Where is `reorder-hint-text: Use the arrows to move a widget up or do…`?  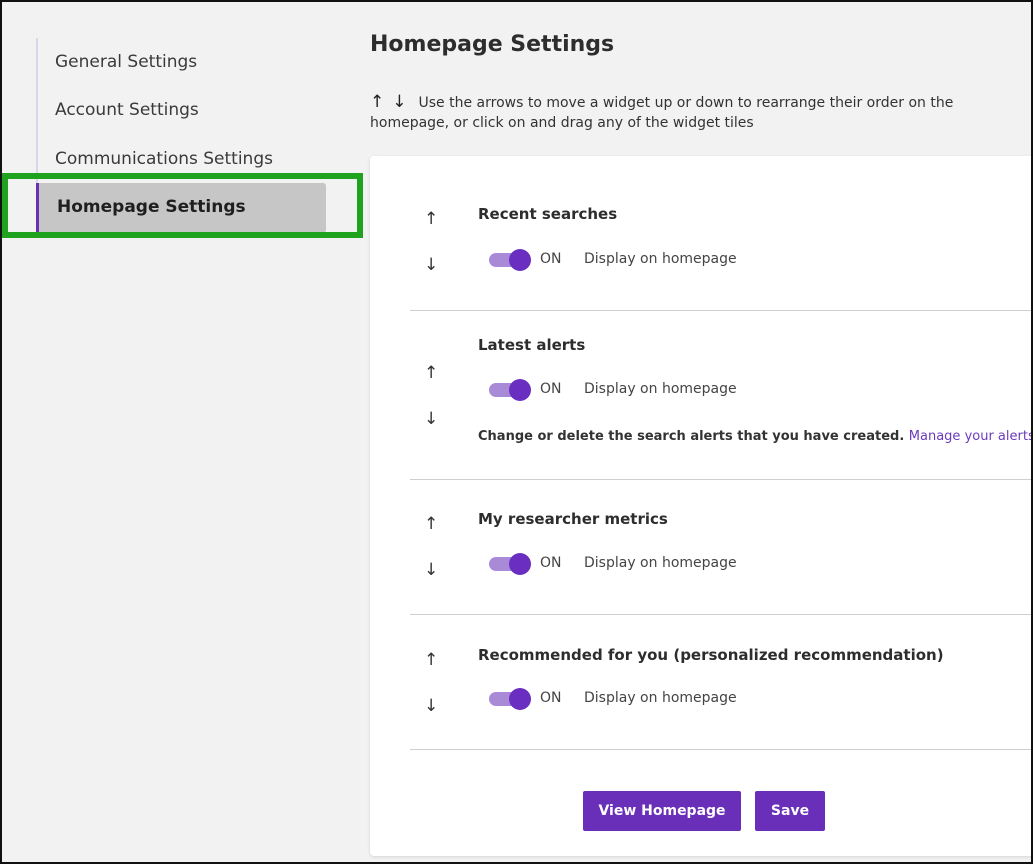
reorder-hint-text: Use the arrows to move a widget up or do… is located at coordinates (662, 113).